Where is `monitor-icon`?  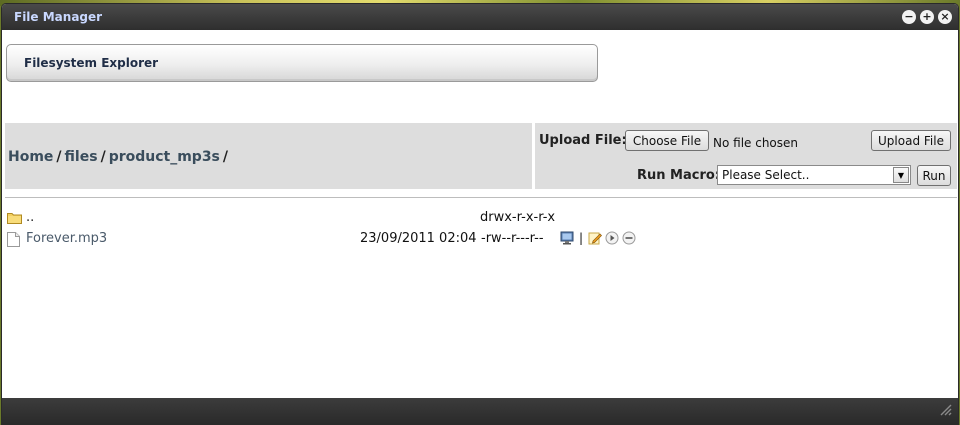 monitor-icon is located at coordinates (567, 238).